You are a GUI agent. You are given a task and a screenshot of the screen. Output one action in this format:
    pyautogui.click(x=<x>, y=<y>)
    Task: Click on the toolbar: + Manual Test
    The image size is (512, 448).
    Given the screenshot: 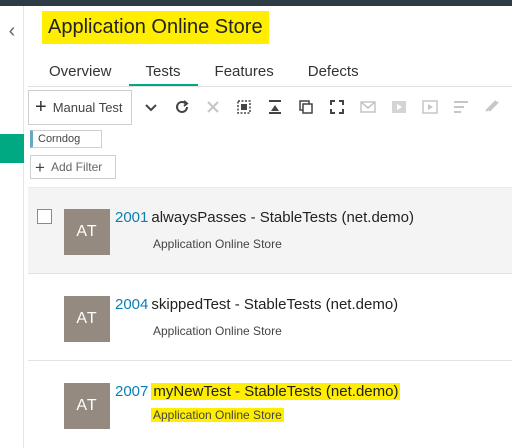 What is the action you would take?
    pyautogui.click(x=270, y=107)
    